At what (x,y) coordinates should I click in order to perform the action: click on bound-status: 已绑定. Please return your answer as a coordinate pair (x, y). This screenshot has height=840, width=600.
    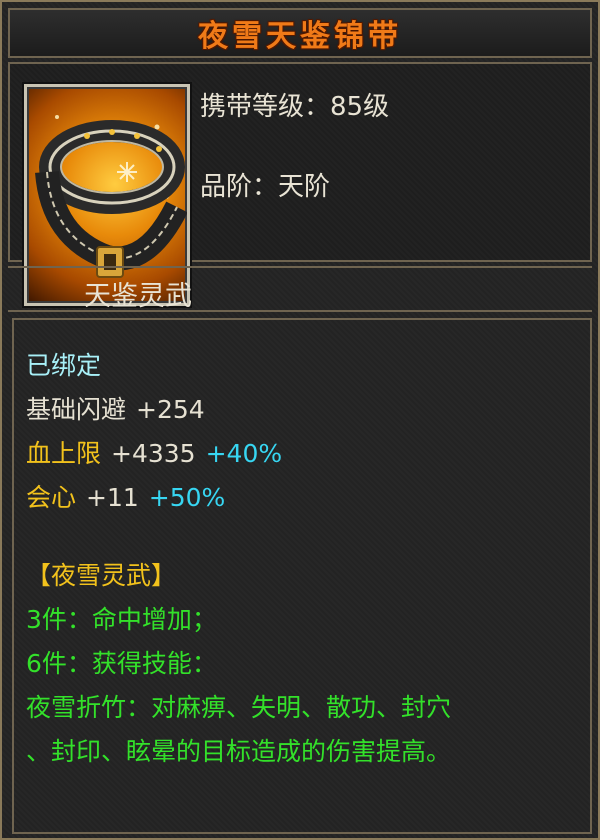
    Looking at the image, I should click on (64, 365).